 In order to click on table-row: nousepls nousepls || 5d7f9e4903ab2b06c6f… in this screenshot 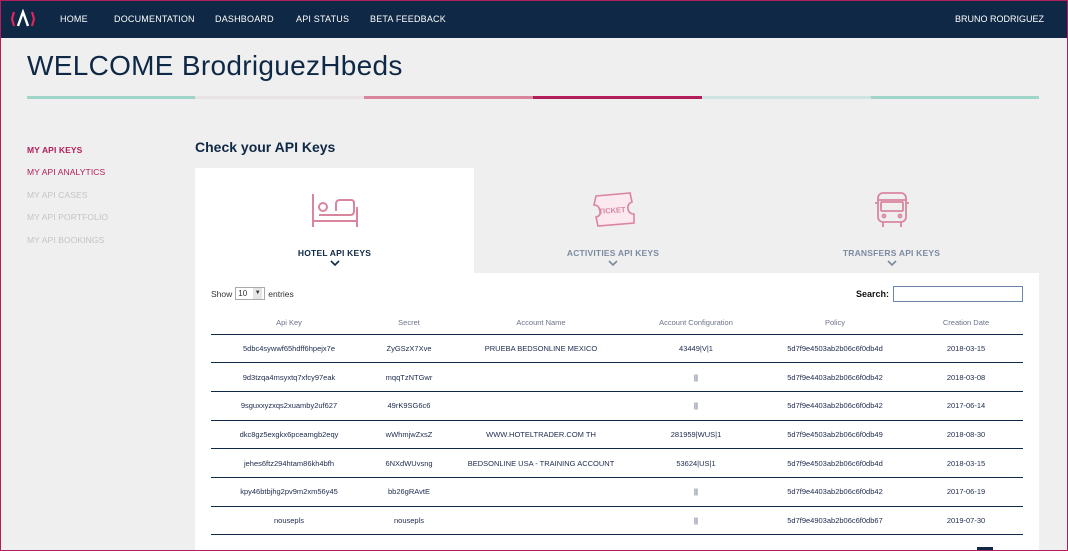, I will do `click(617, 521)`.